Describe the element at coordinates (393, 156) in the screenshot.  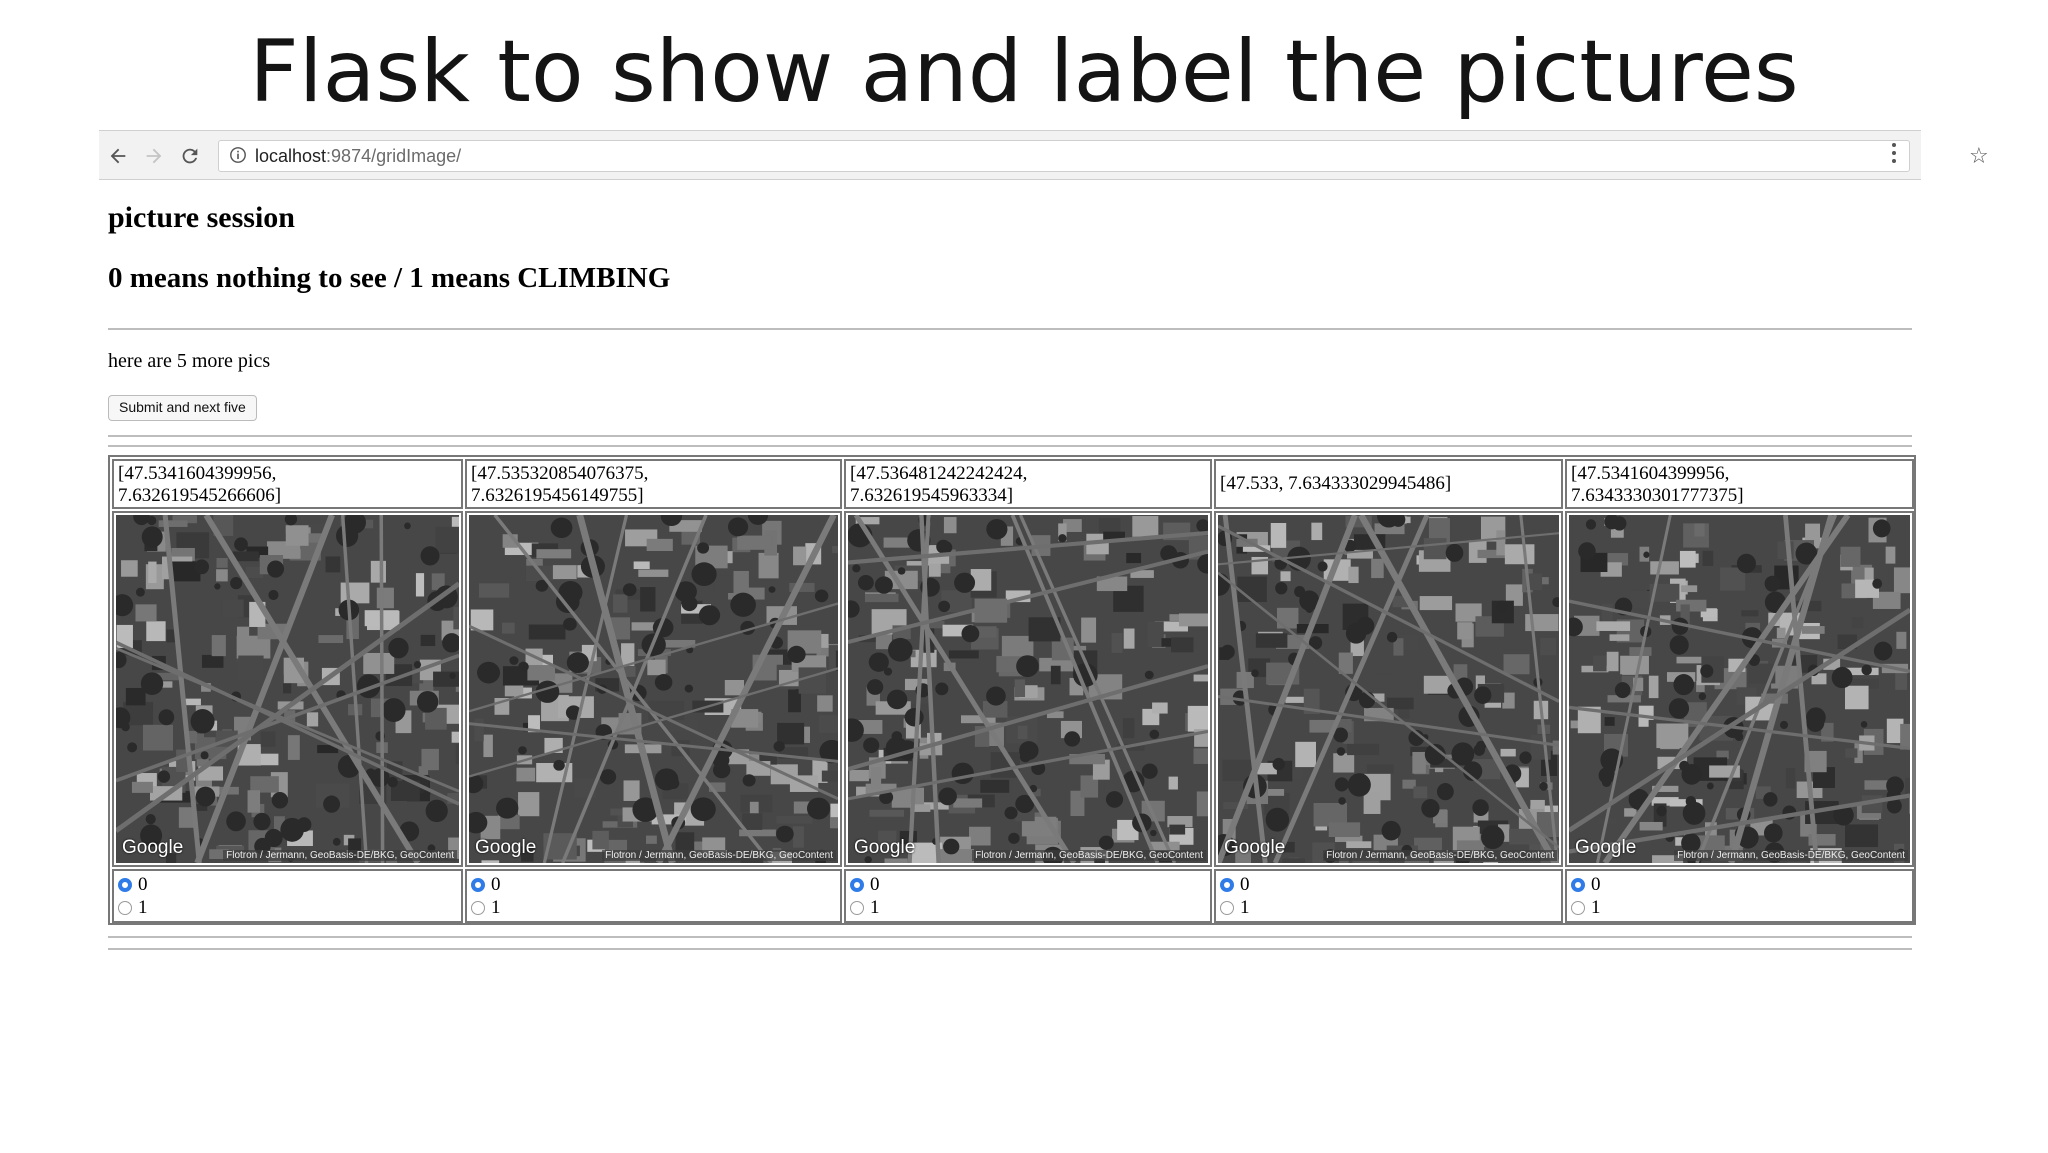
I see `url-path: :9874/gridImage/` at that location.